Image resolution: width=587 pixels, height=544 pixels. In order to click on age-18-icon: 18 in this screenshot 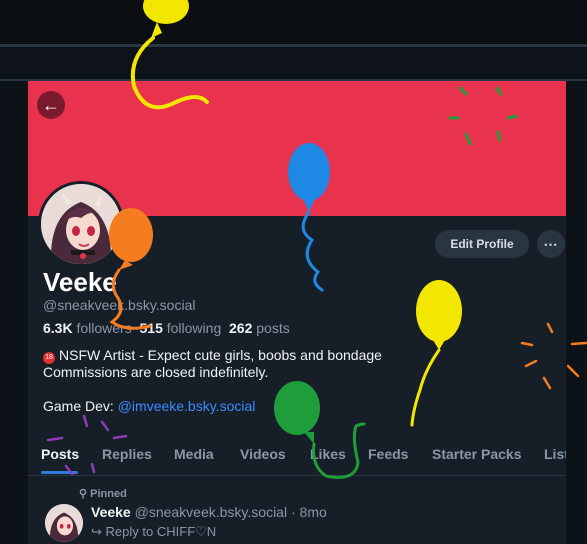, I will do `click(49, 358)`.